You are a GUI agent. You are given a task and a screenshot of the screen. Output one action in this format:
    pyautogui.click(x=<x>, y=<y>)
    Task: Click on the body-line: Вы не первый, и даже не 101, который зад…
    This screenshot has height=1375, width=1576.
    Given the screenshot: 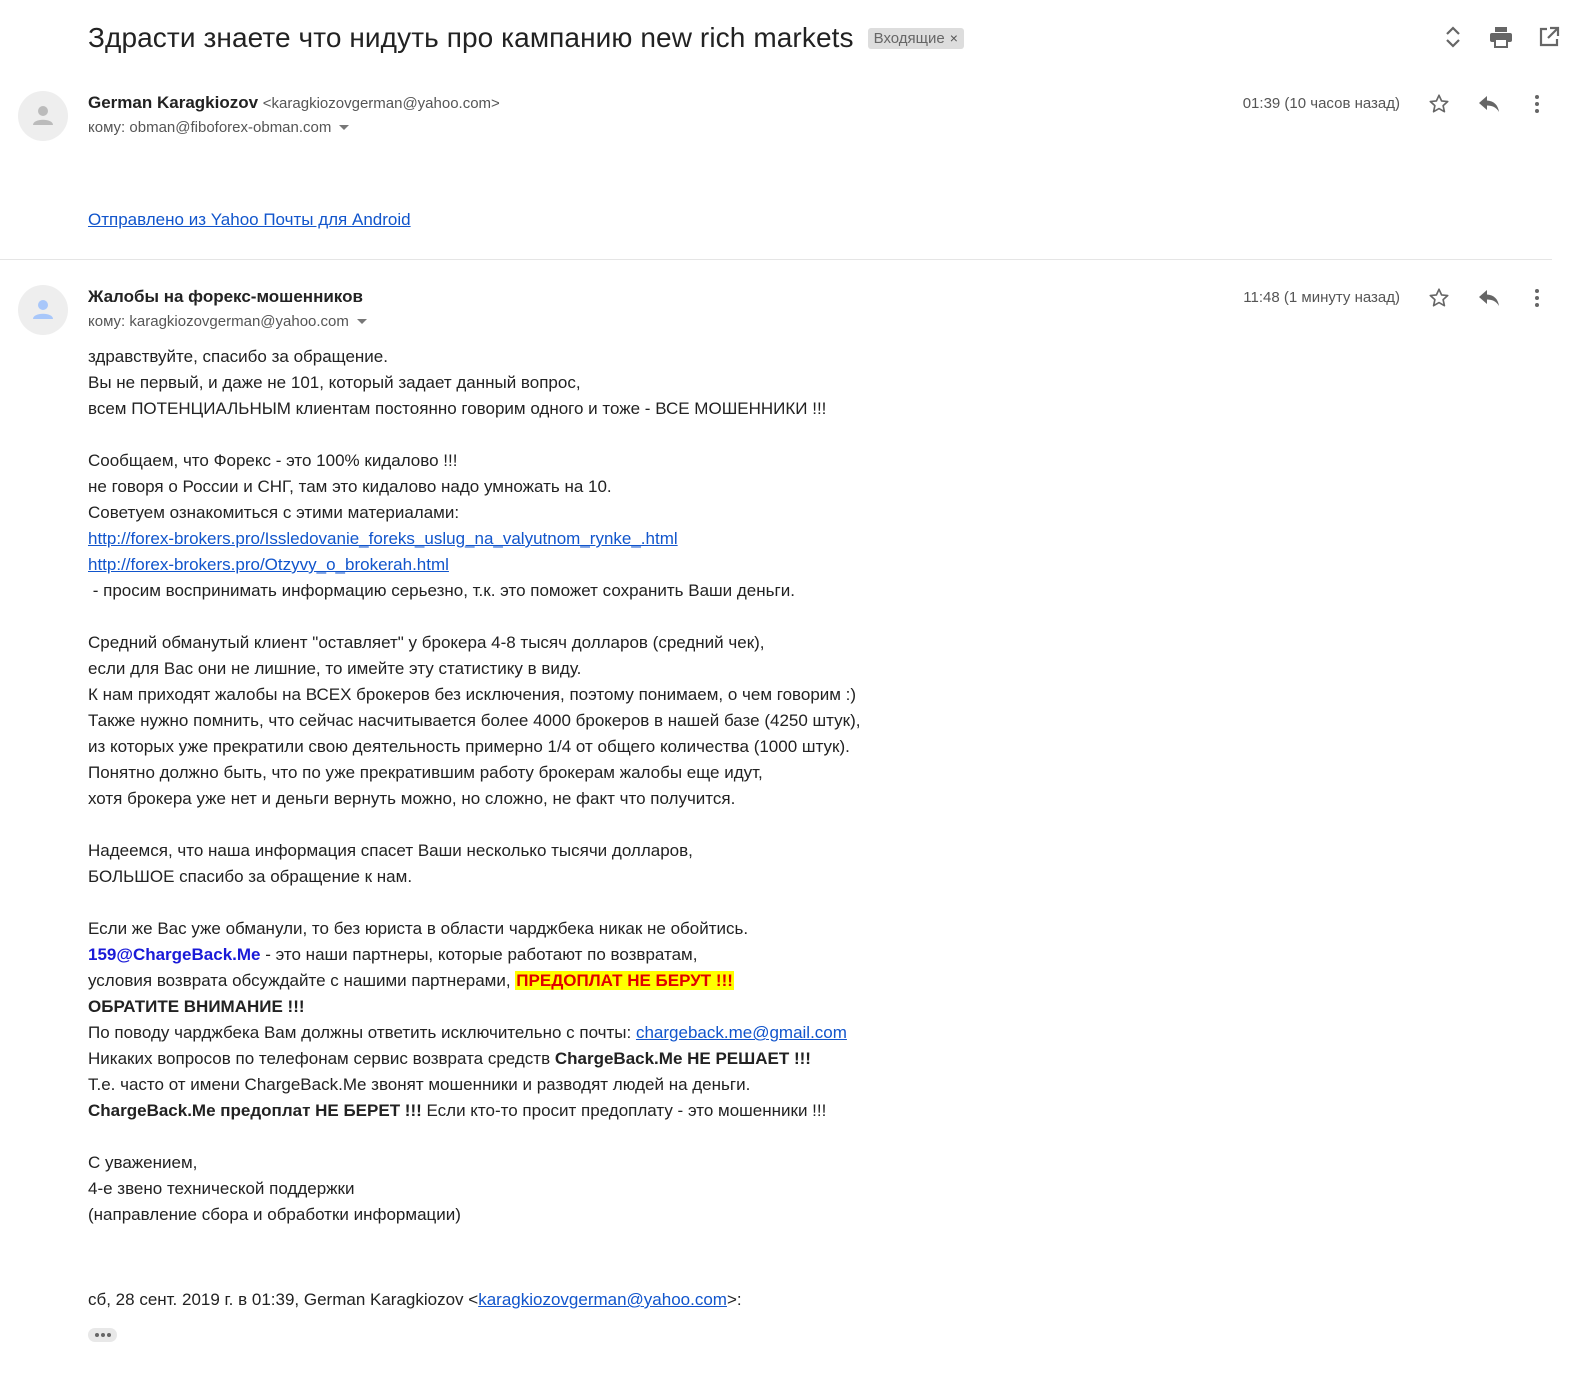 What is the action you would take?
    pyautogui.click(x=334, y=382)
    